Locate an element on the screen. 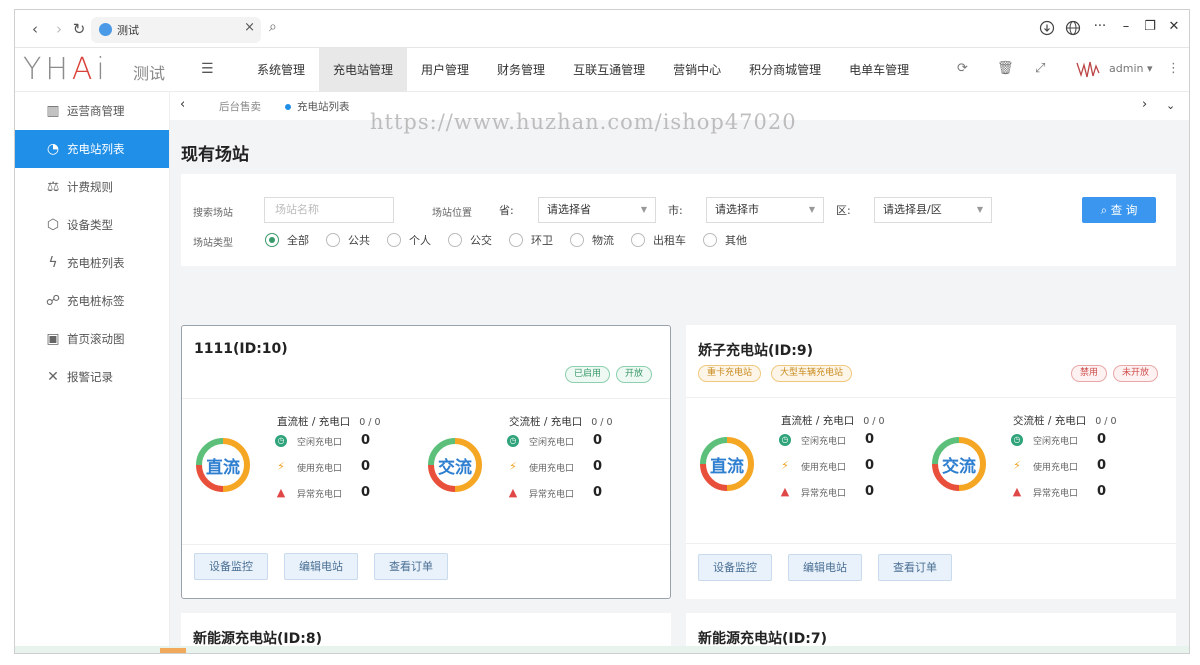 The image size is (1200, 665). search-icon: ⌕ is located at coordinates (273, 27).